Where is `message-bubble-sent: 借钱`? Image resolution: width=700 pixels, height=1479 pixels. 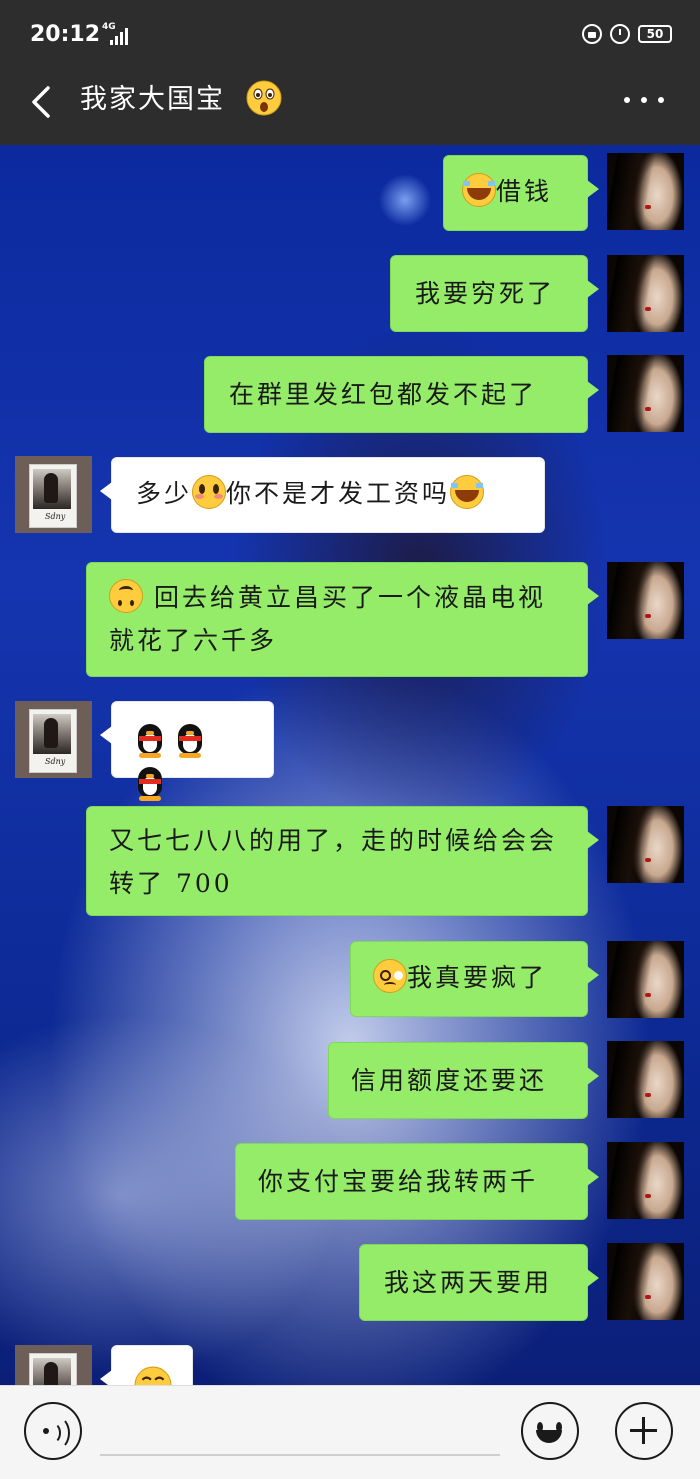 message-bubble-sent: 借钱 is located at coordinates (521, 193).